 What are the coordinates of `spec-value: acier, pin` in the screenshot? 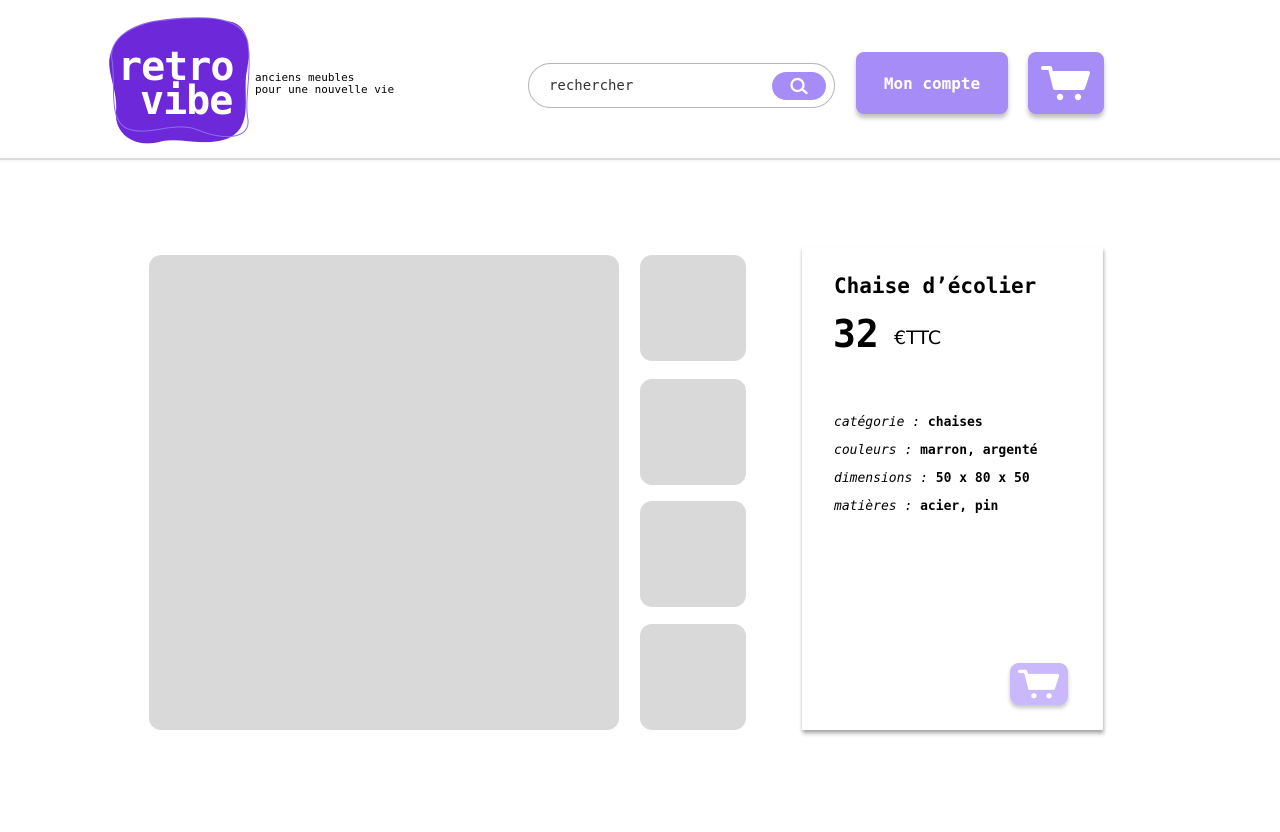 It's located at (959, 506).